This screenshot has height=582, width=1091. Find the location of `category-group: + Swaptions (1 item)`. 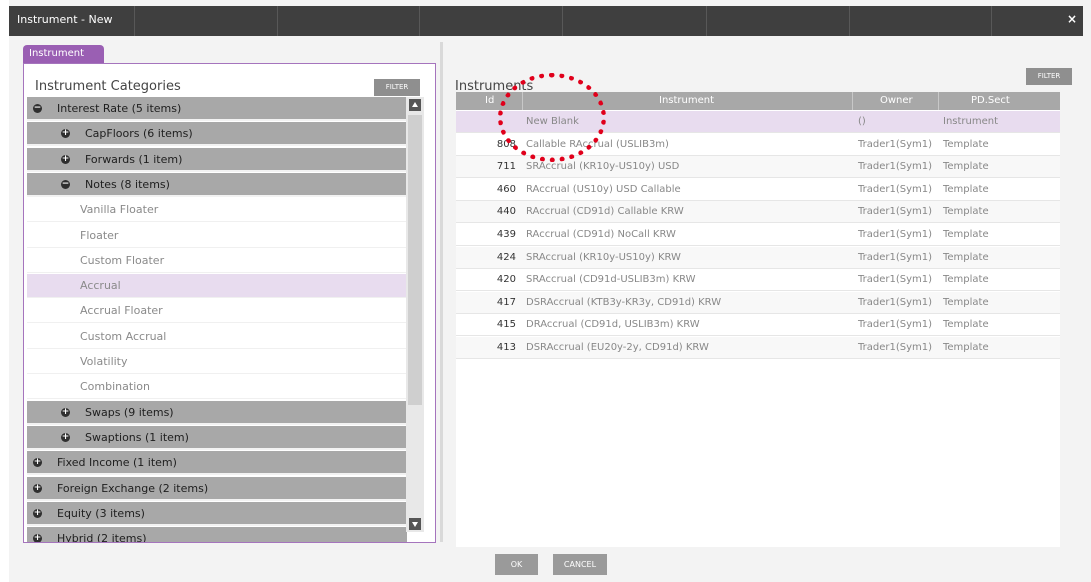

category-group: + Swaptions (1 item) is located at coordinates (217, 437).